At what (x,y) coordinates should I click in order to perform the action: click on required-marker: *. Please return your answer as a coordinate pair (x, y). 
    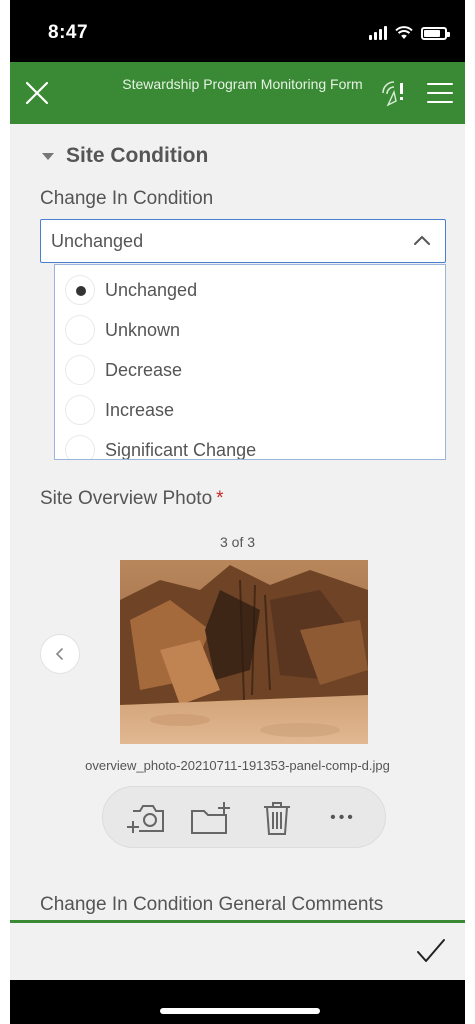
    Looking at the image, I should click on (220, 498).